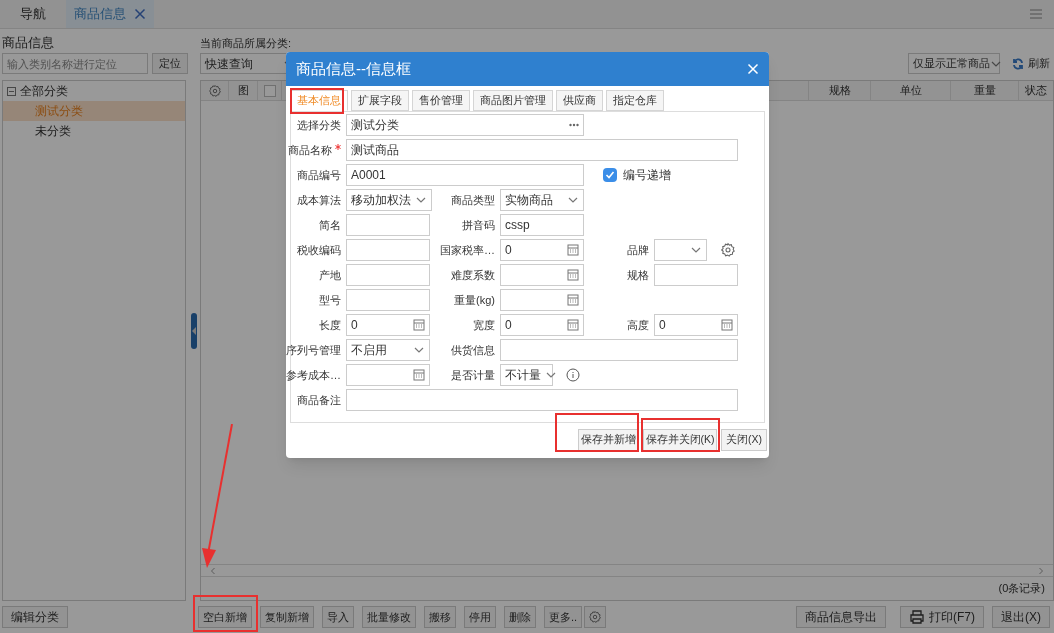 The image size is (1054, 633). I want to click on field-label: 品牌, so click(638, 250).